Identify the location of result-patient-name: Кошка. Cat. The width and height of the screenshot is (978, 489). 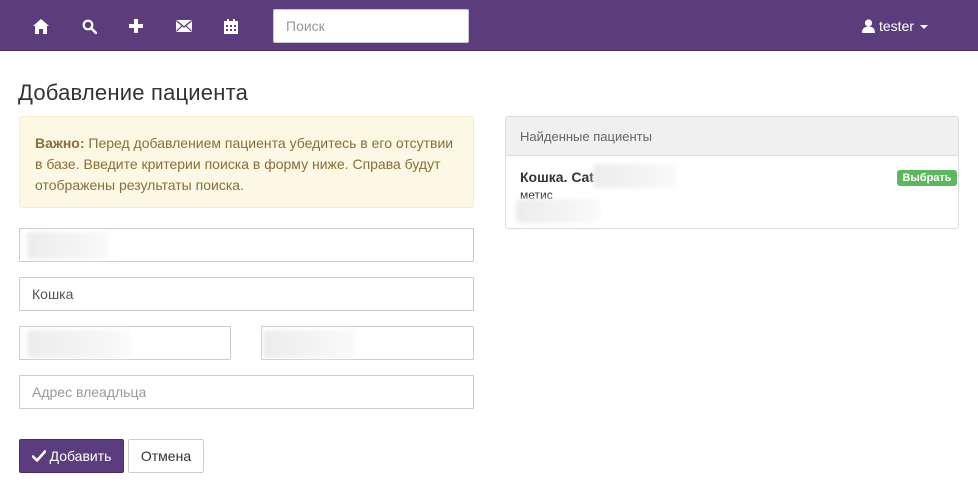
(557, 177).